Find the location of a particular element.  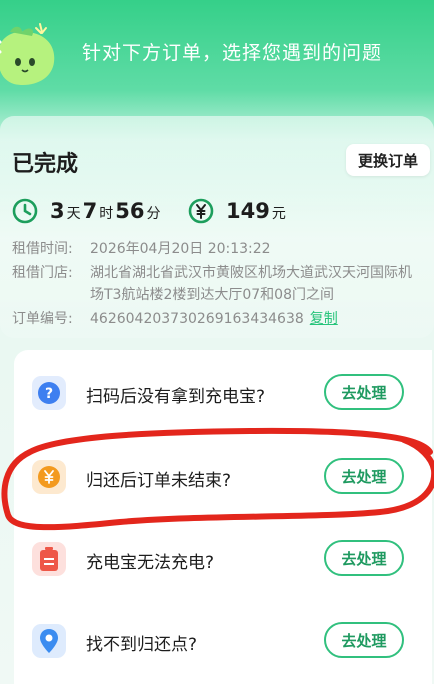

order-status: 已完成 is located at coordinates (45, 164).